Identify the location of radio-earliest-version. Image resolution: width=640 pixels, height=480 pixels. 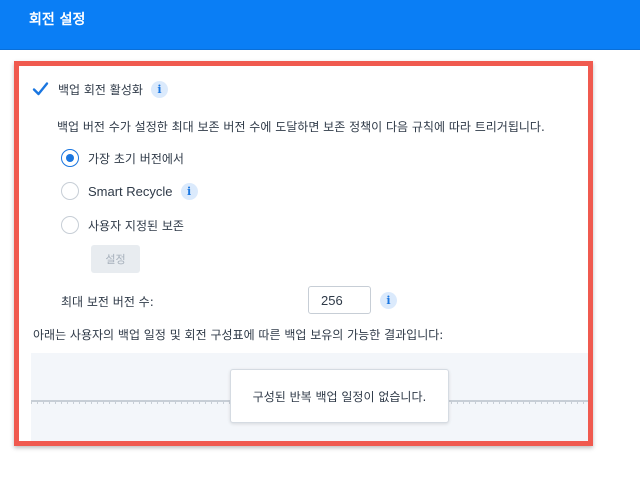
(70, 158).